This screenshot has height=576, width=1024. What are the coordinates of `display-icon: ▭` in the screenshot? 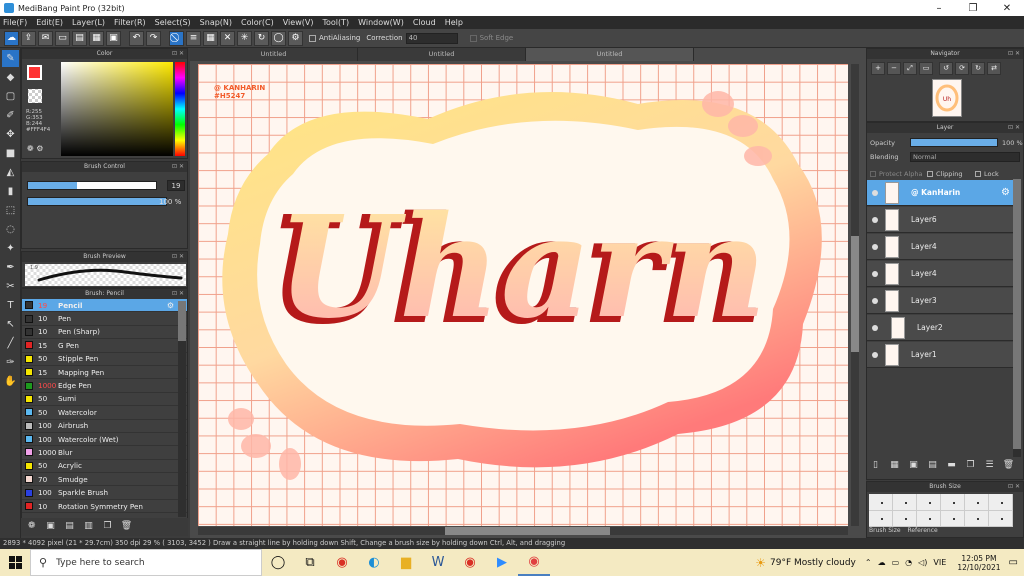 It's located at (896, 562).